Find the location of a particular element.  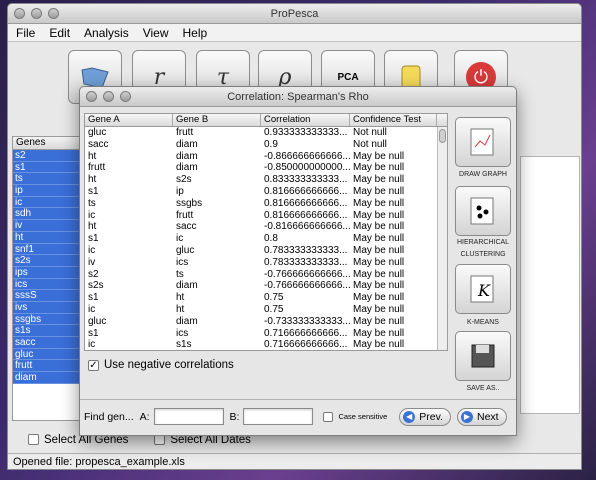

list-item: sssS is located at coordinates (47, 296).